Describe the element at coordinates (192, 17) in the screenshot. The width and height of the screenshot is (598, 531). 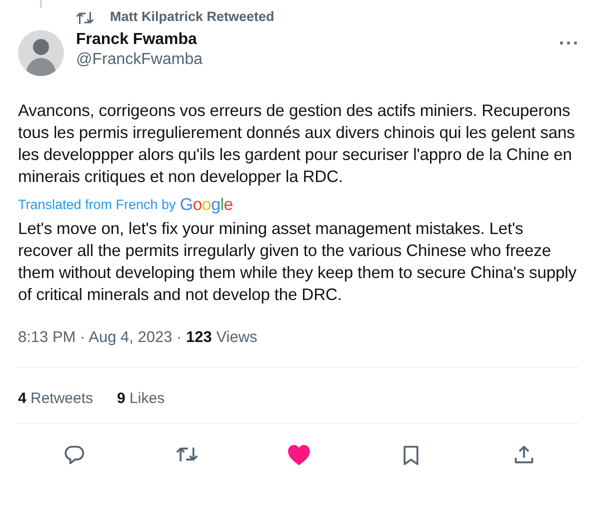
I see `retweeted-by-text: Matt Kilpatrick Retweeted` at that location.